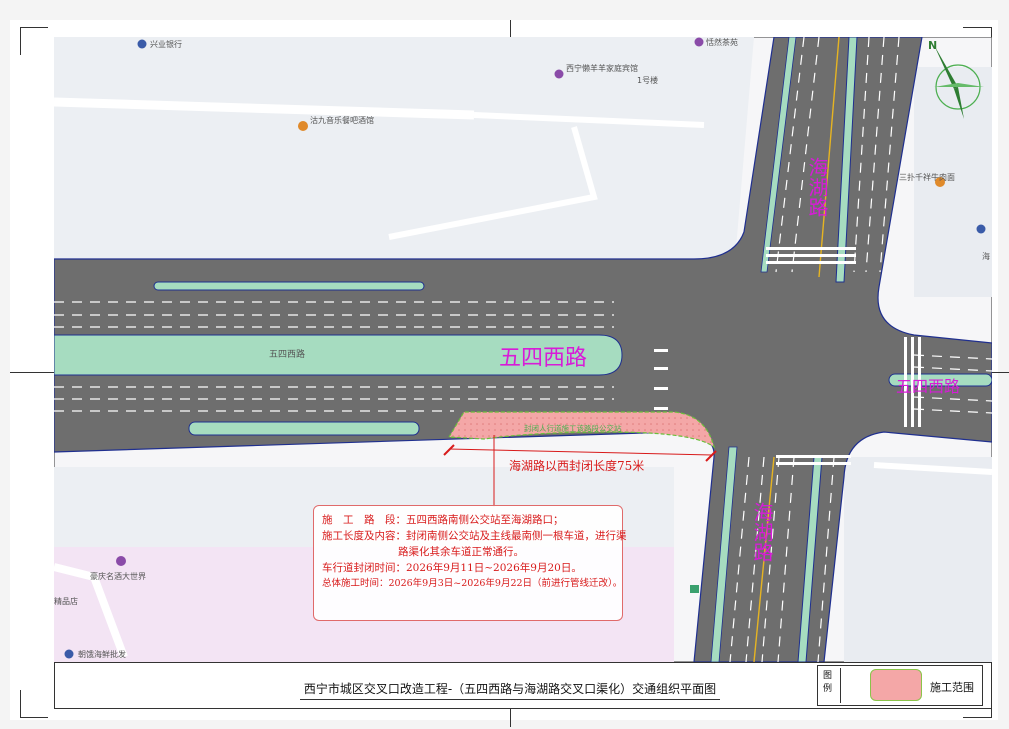 This screenshot has height=729, width=1009. What do you see at coordinates (461, 552) in the screenshot?
I see `note-line: 路渠化其余车道正常通行。` at bounding box center [461, 552].